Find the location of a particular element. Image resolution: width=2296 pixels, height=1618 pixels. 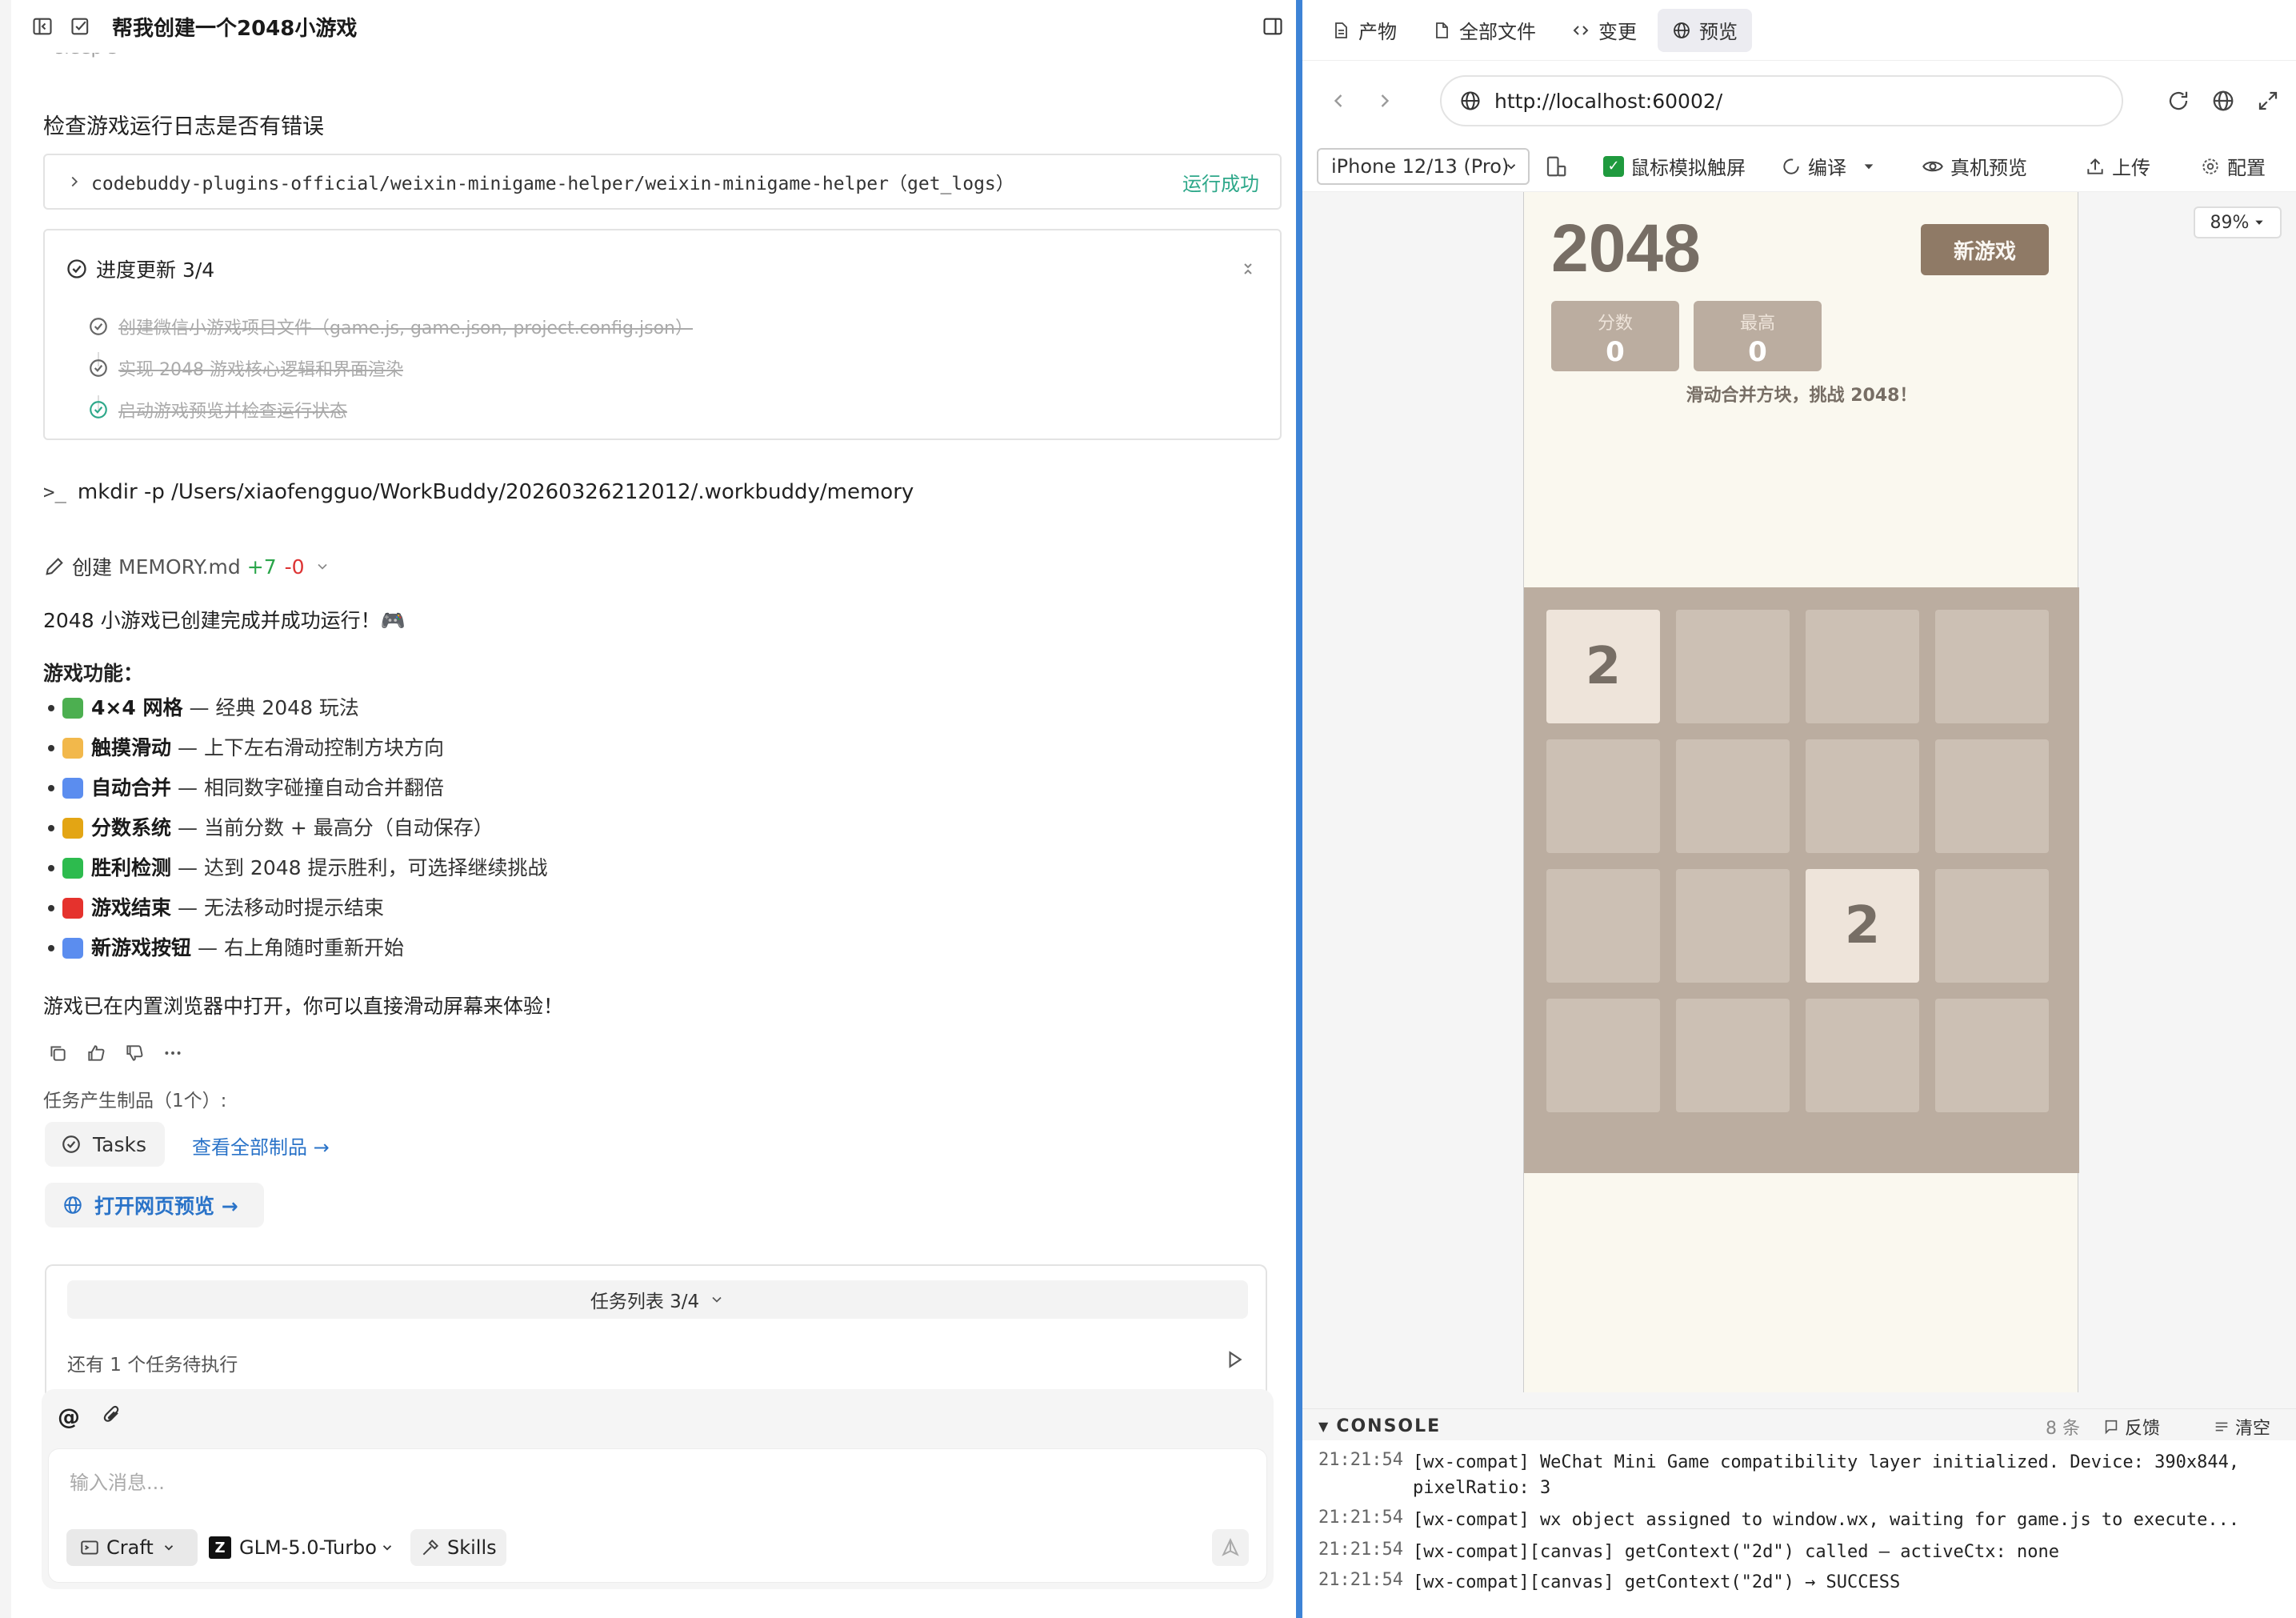

features-title: 游戏功能： is located at coordinates (93, 673).